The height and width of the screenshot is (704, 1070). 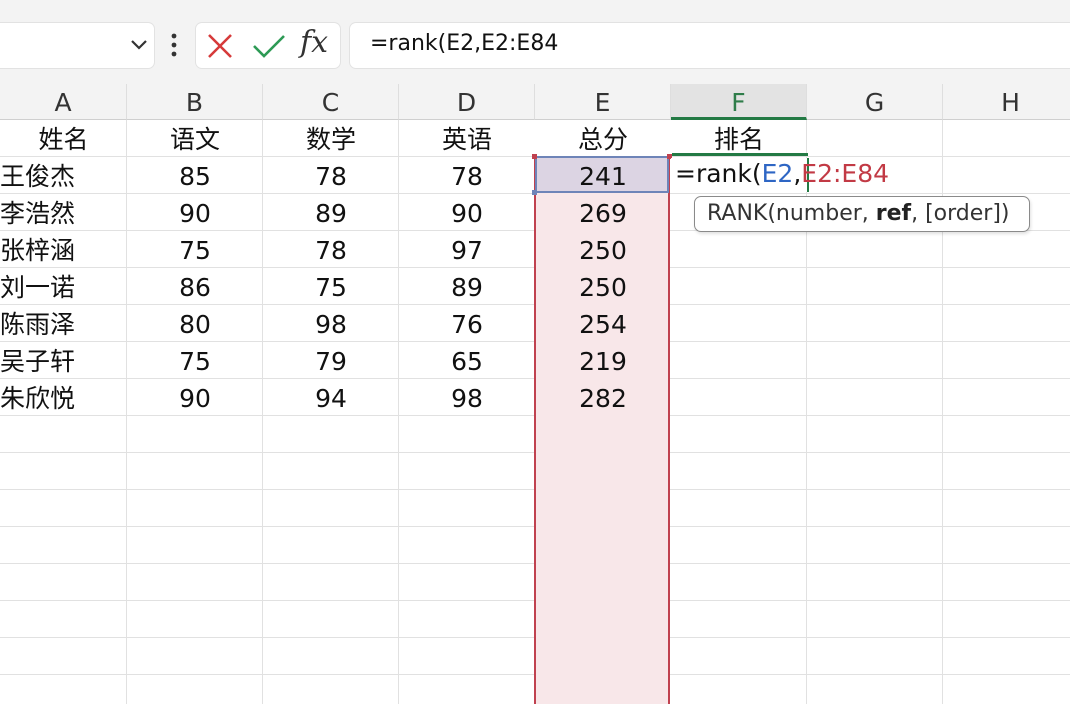 What do you see at coordinates (467, 360) in the screenshot?
I see `cell-english: 65` at bounding box center [467, 360].